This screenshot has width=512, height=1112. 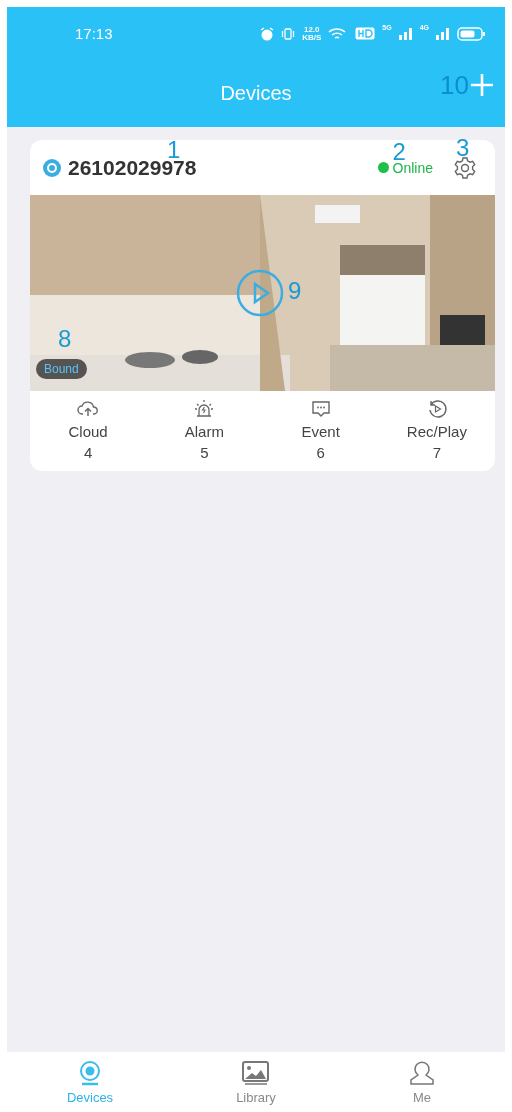 I want to click on annotation-number: 9, so click(x=295, y=291).